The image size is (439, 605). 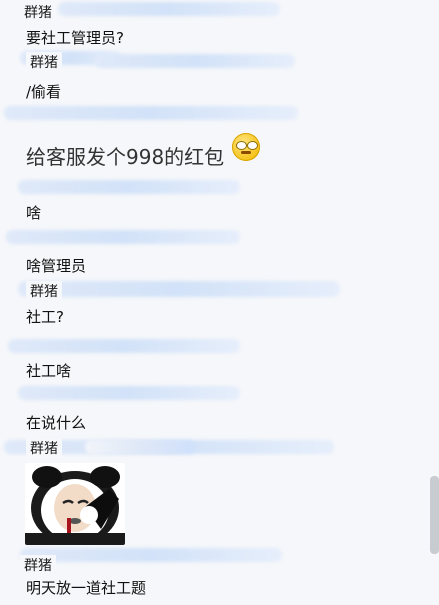 What do you see at coordinates (125, 157) in the screenshot?
I see `message-text: 给客服发个998的红包` at bounding box center [125, 157].